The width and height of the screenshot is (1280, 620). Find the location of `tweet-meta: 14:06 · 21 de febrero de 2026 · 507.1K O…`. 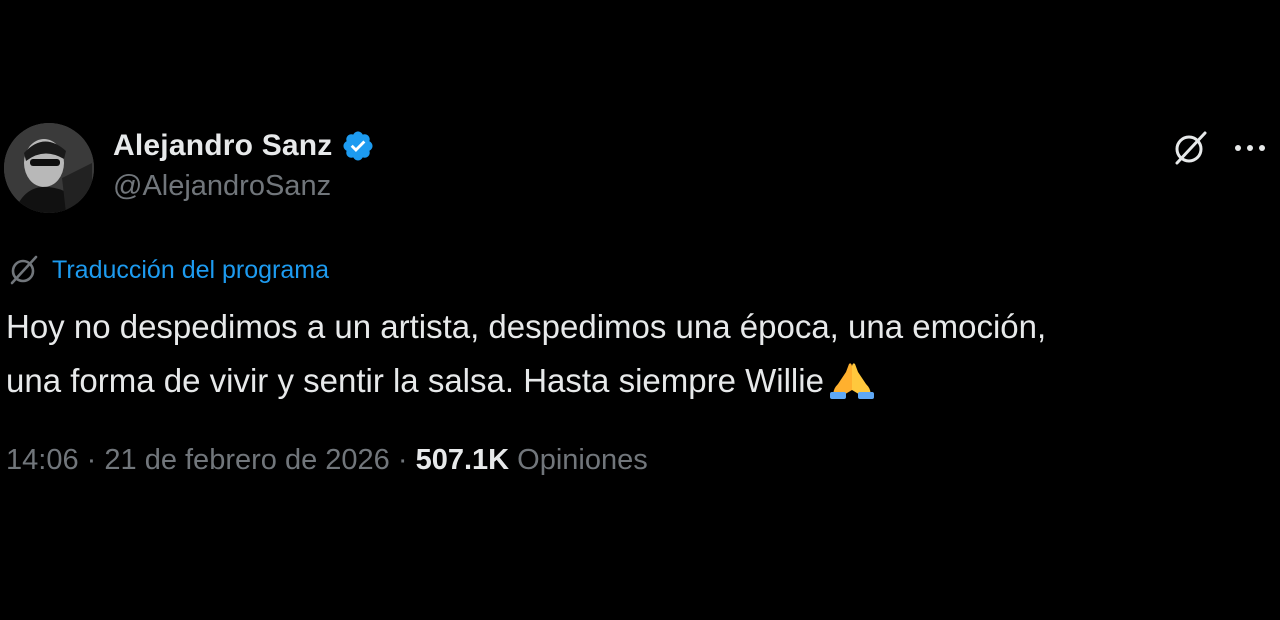

tweet-meta: 14:06 · 21 de febrero de 2026 · 507.1K O… is located at coordinates (327, 460).